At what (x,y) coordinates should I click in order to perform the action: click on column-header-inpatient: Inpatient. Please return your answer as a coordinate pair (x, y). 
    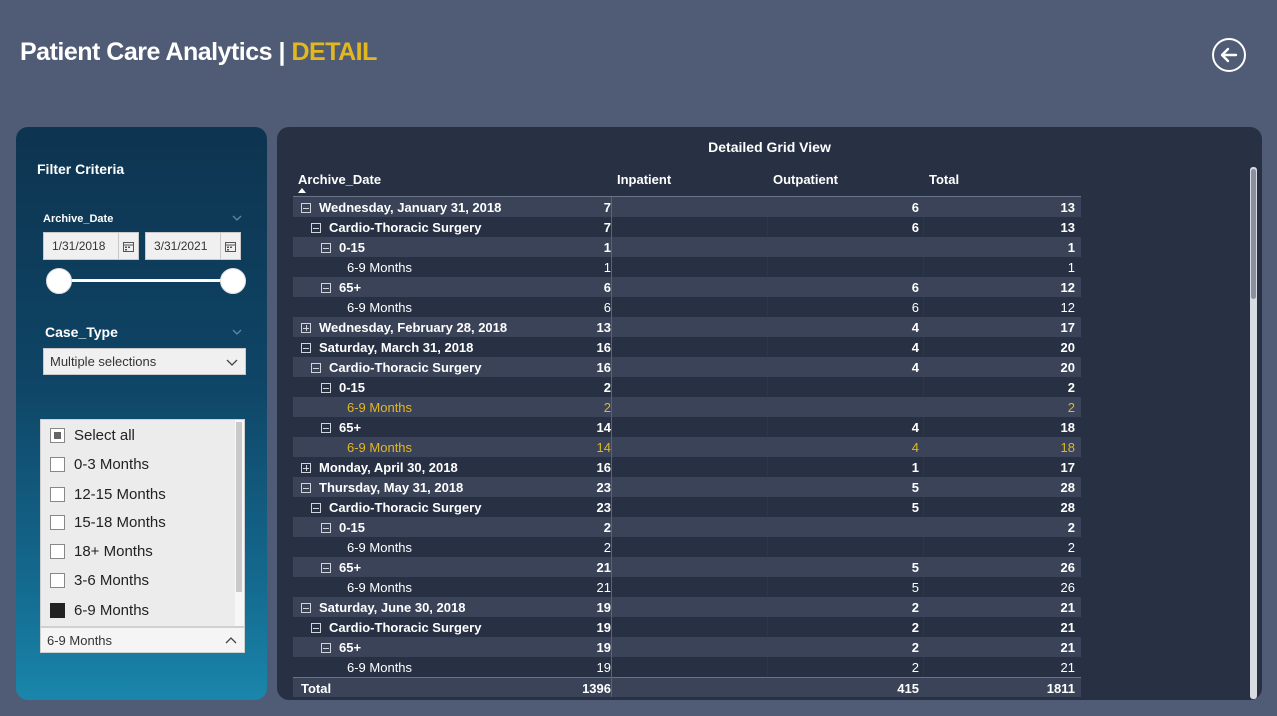
    Looking at the image, I should click on (644, 179).